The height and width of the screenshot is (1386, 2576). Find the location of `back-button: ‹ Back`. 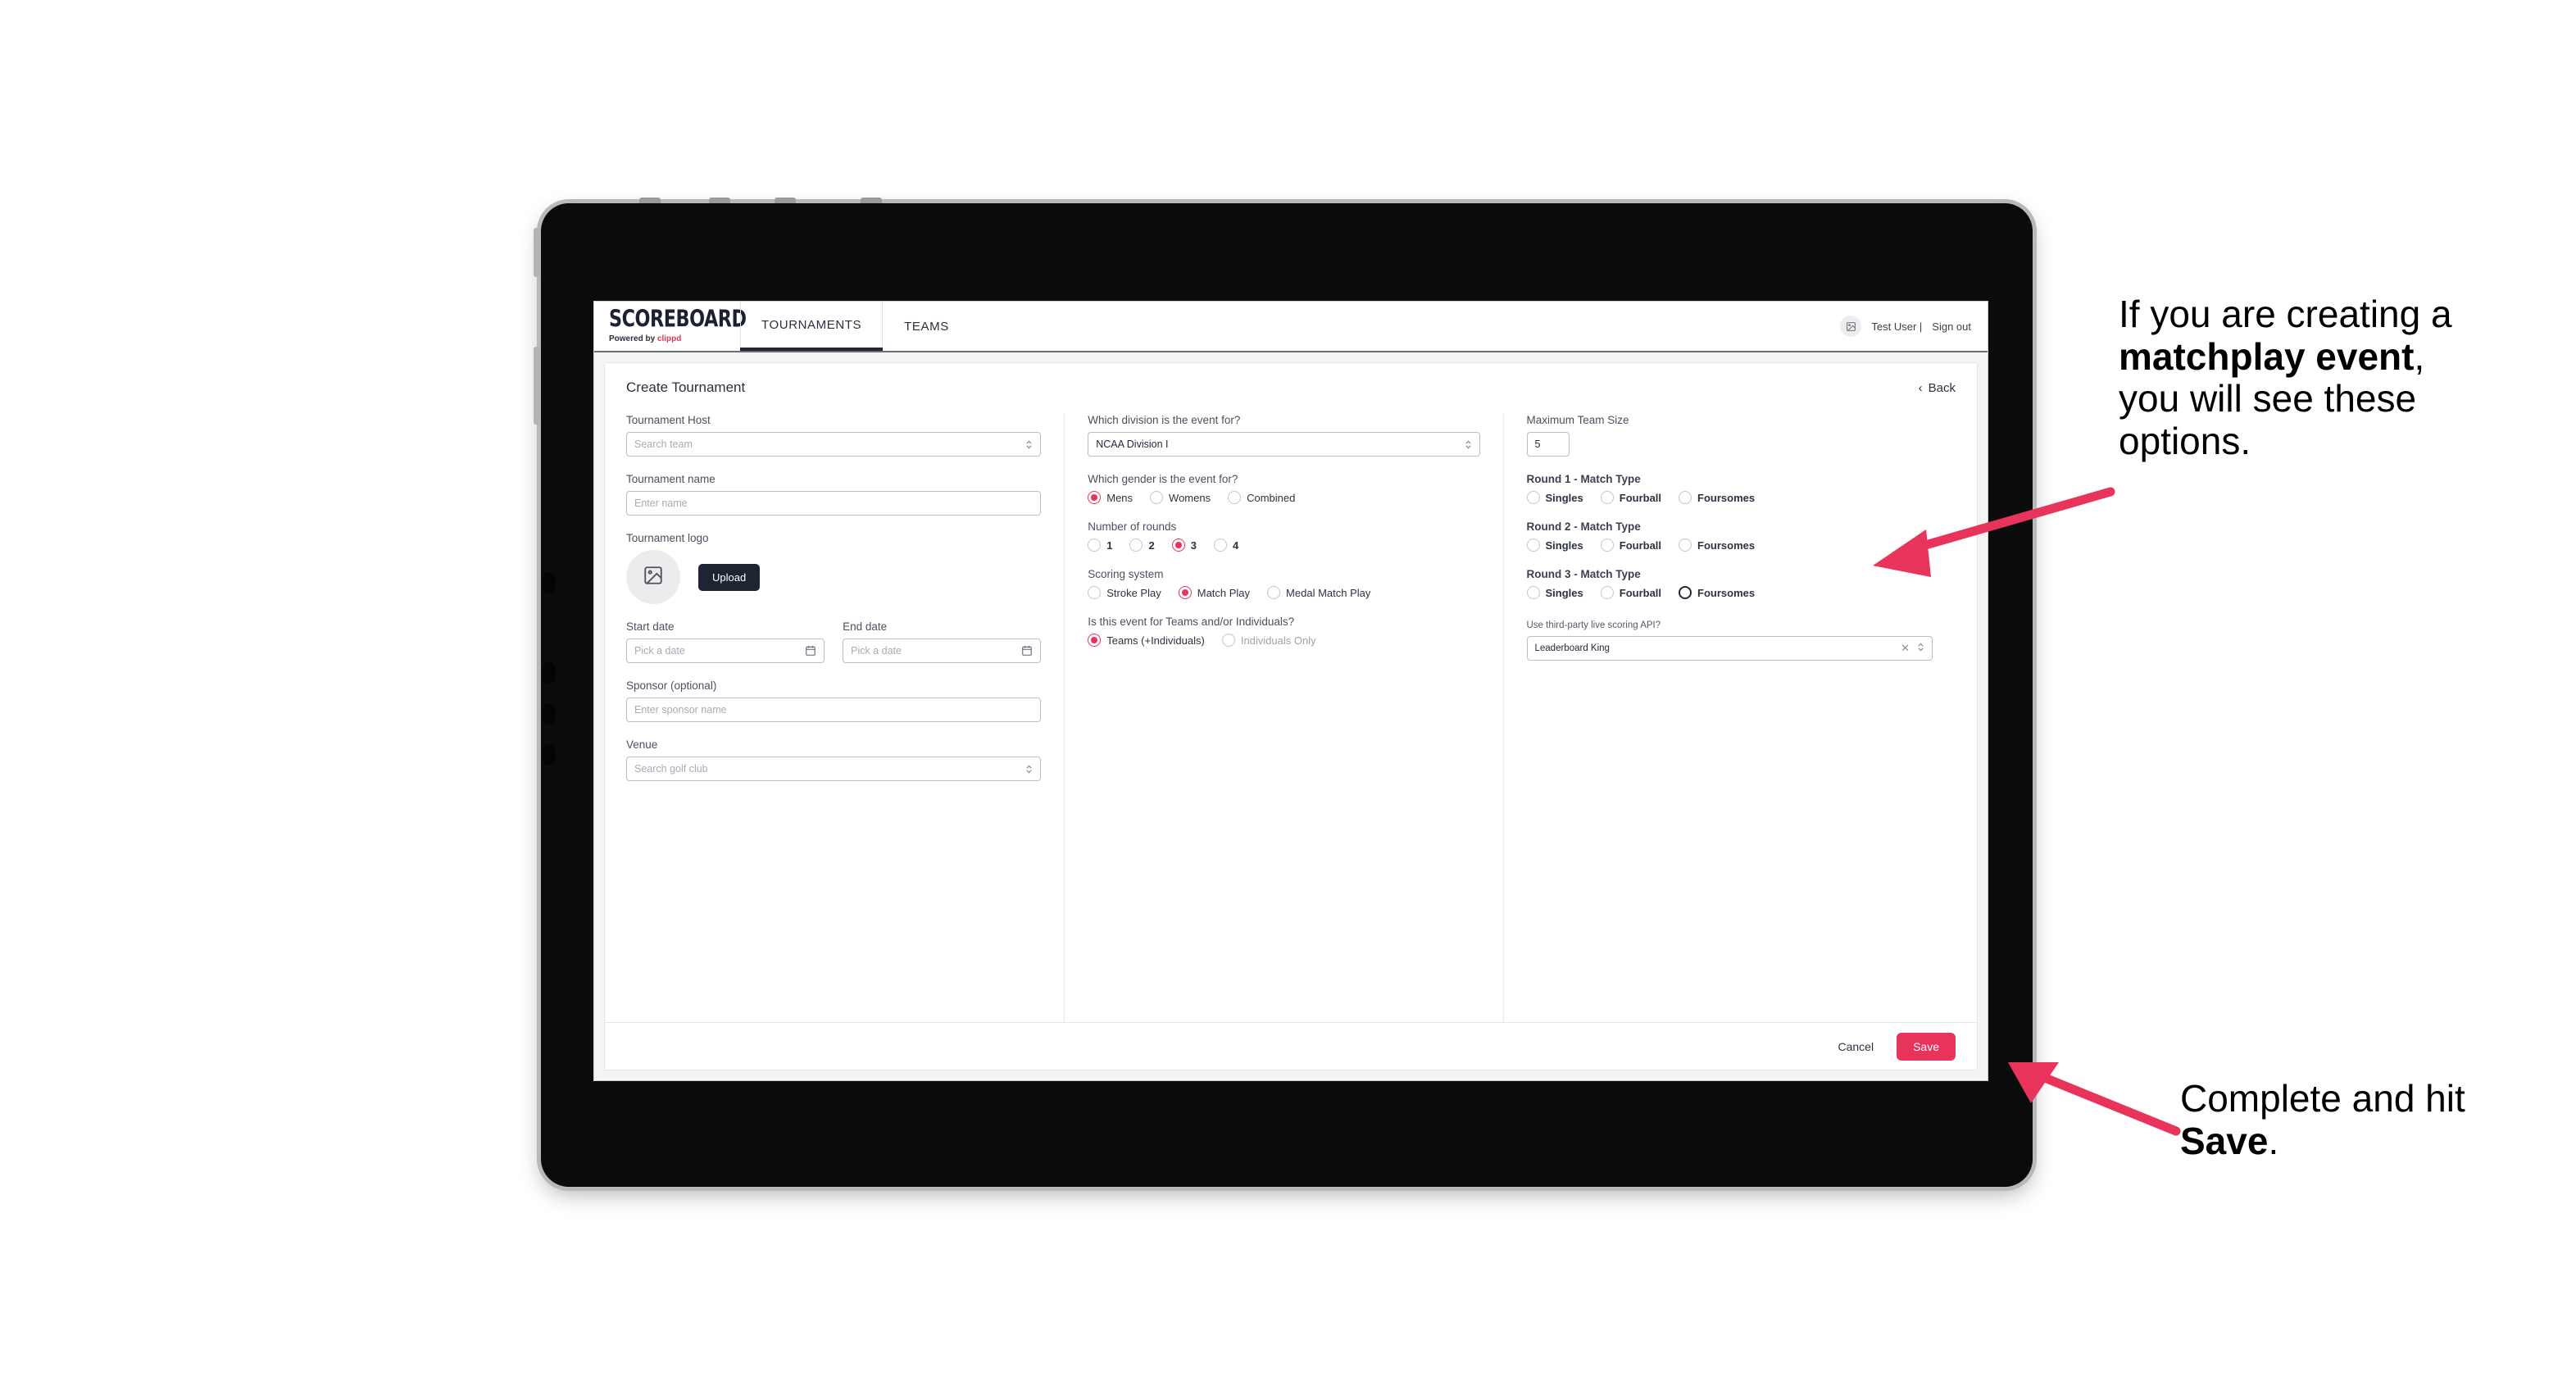

back-button: ‹ Back is located at coordinates (1937, 388).